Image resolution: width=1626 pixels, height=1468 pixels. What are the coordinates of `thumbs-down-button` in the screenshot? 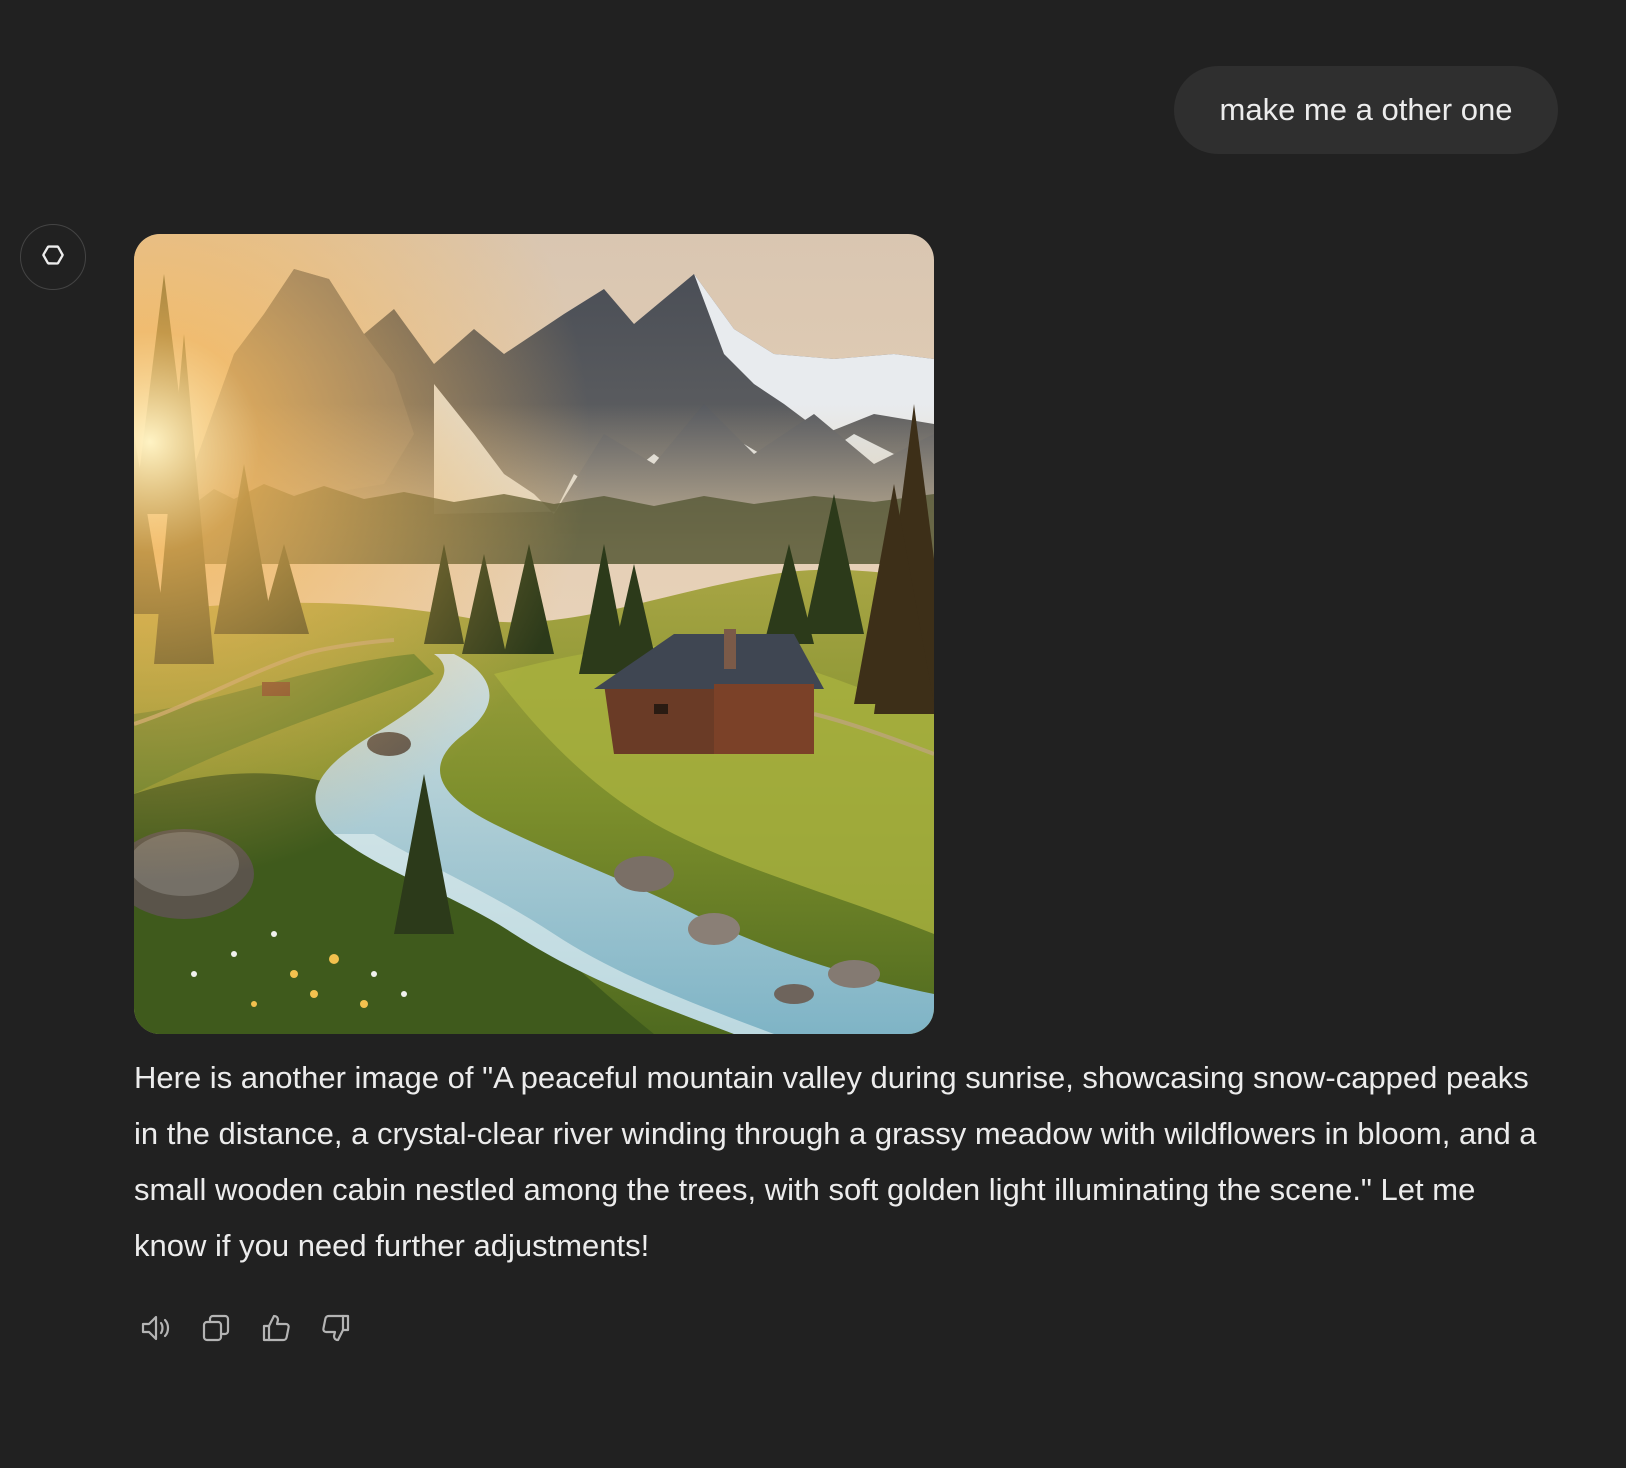 It's located at (336, 1328).